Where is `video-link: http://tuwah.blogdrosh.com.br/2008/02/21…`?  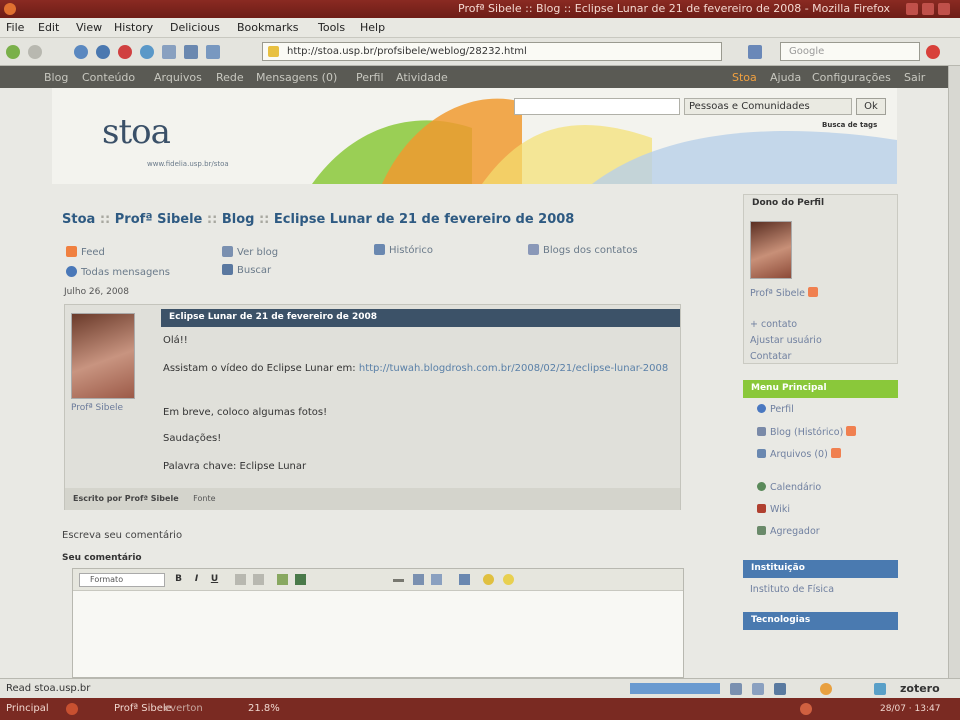 video-link: http://tuwah.blogdrosh.com.br/2008/02/21… is located at coordinates (513, 368).